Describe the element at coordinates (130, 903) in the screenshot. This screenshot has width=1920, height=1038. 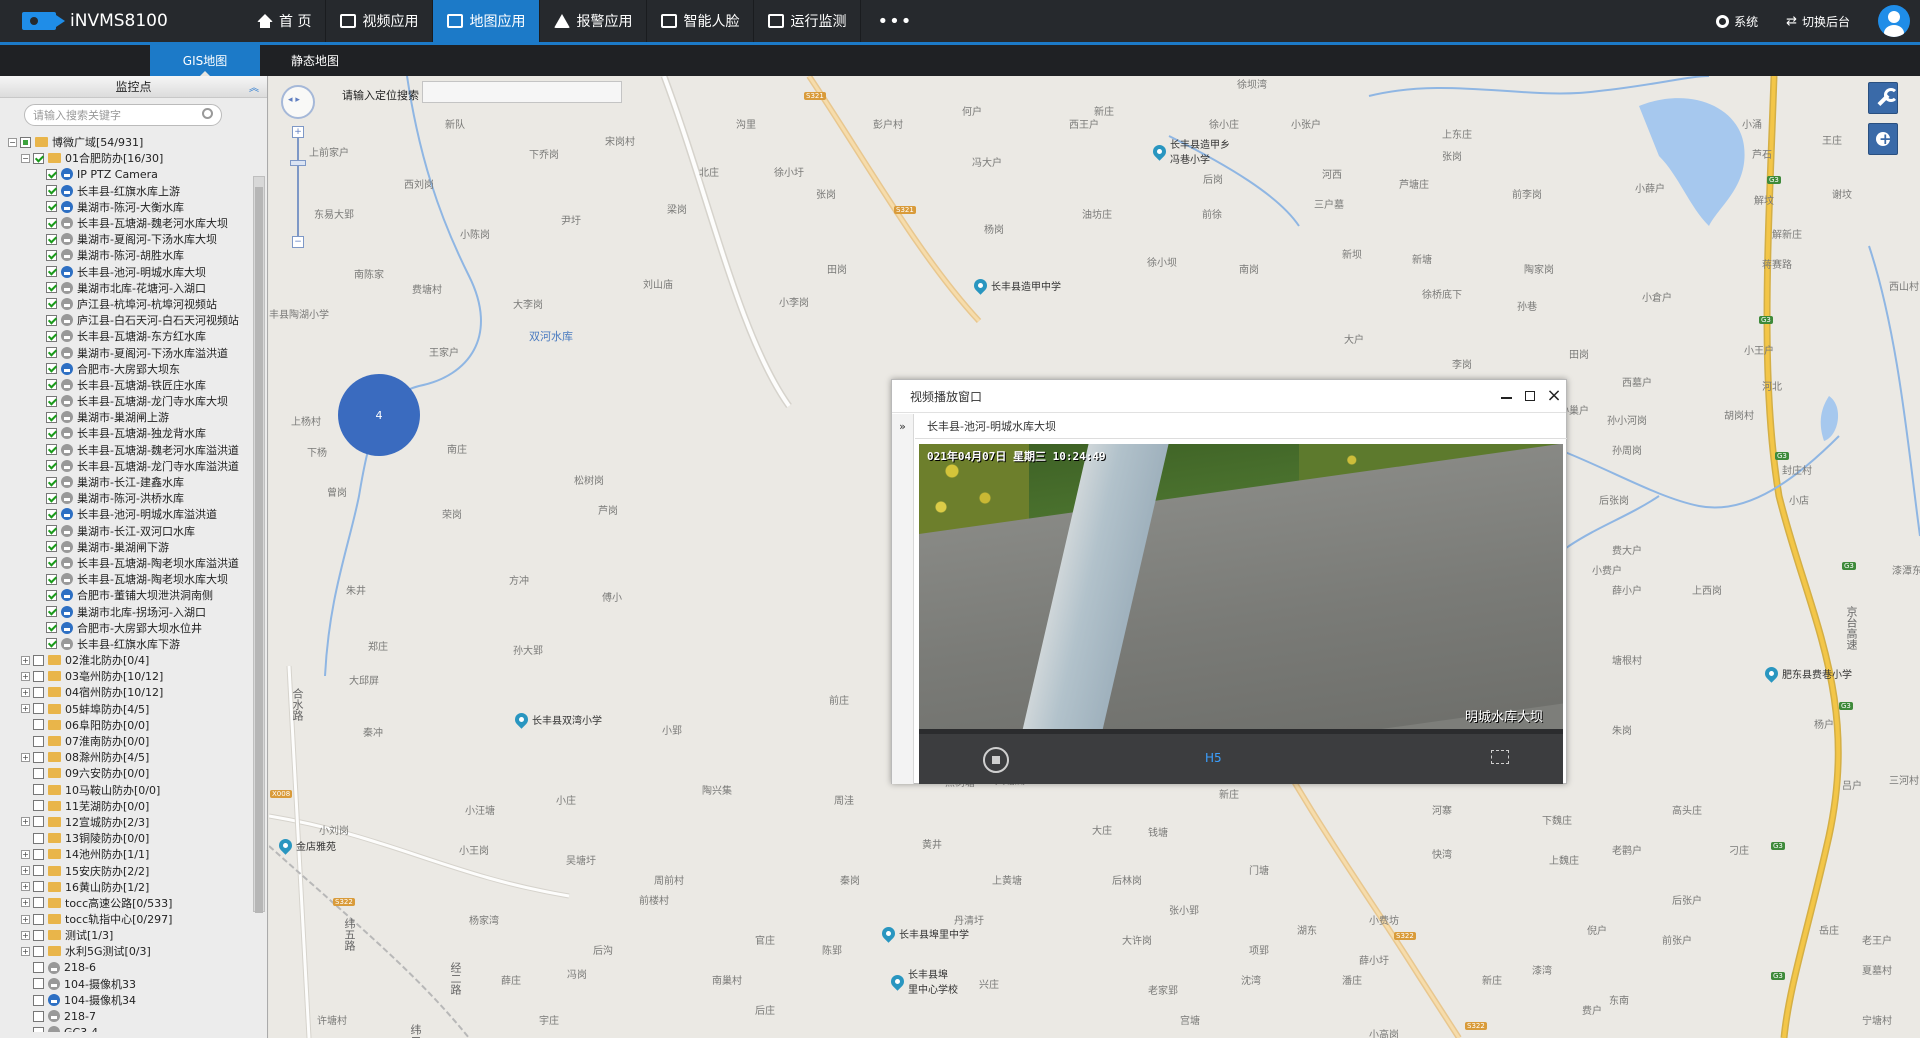
I see `tree-item: + tocc高速公路[0/533]` at that location.